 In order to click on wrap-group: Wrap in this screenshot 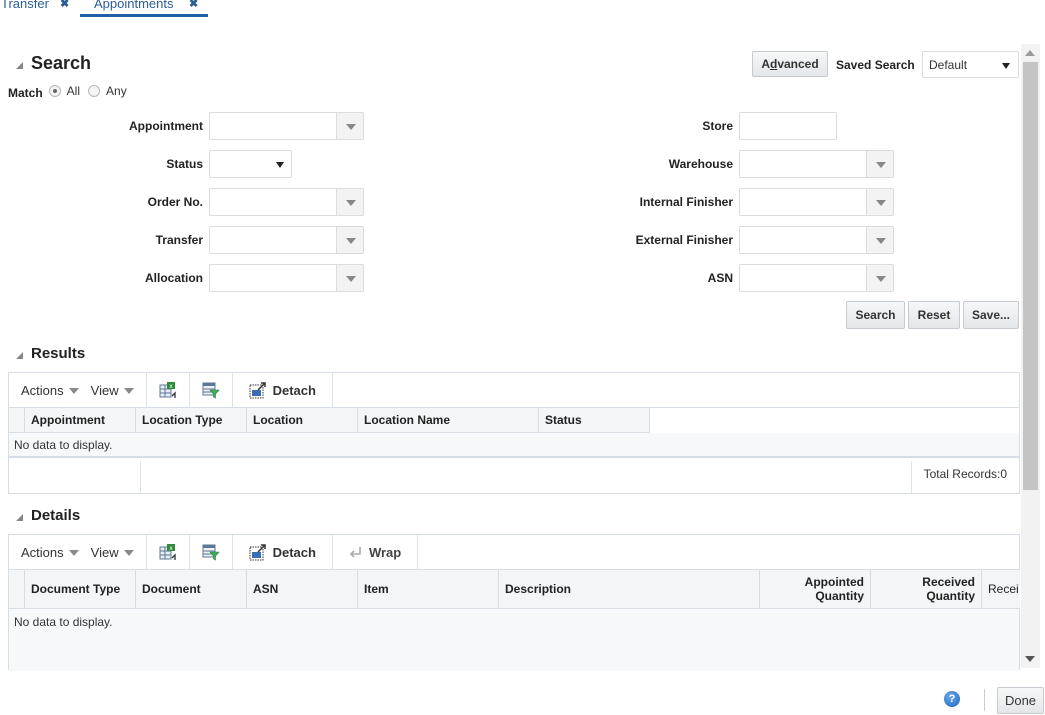, I will do `click(376, 552)`.